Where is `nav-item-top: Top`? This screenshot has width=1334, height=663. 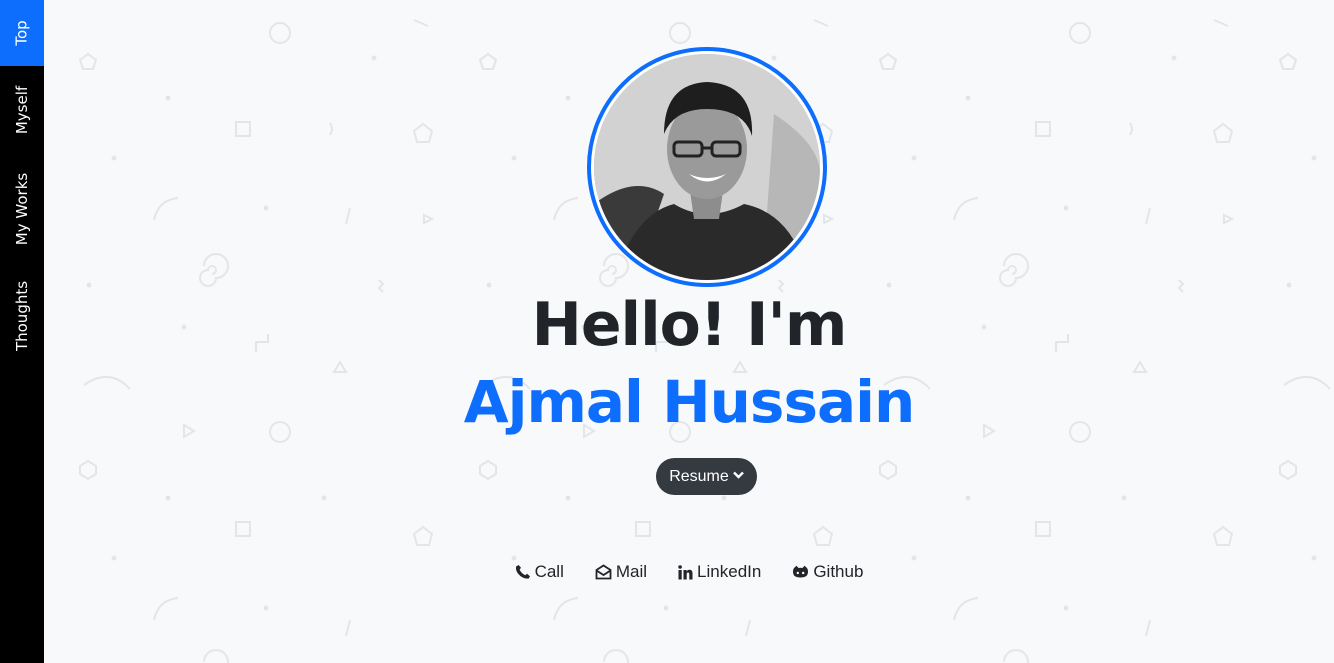
nav-item-top: Top is located at coordinates (22, 33).